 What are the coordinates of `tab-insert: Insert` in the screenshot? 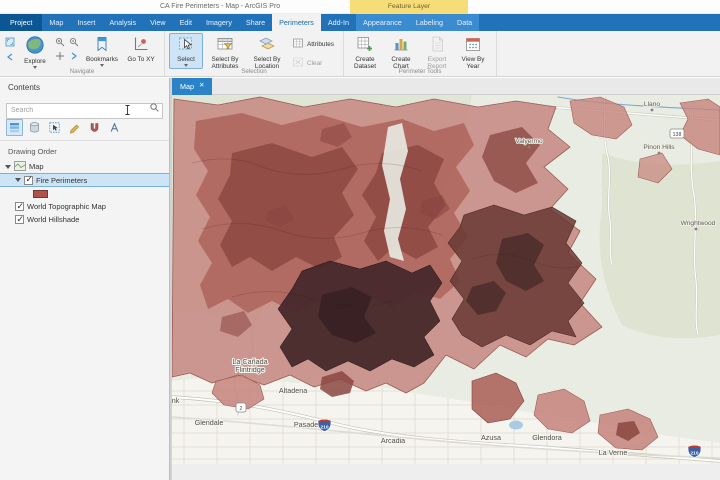 It's located at (86, 22).